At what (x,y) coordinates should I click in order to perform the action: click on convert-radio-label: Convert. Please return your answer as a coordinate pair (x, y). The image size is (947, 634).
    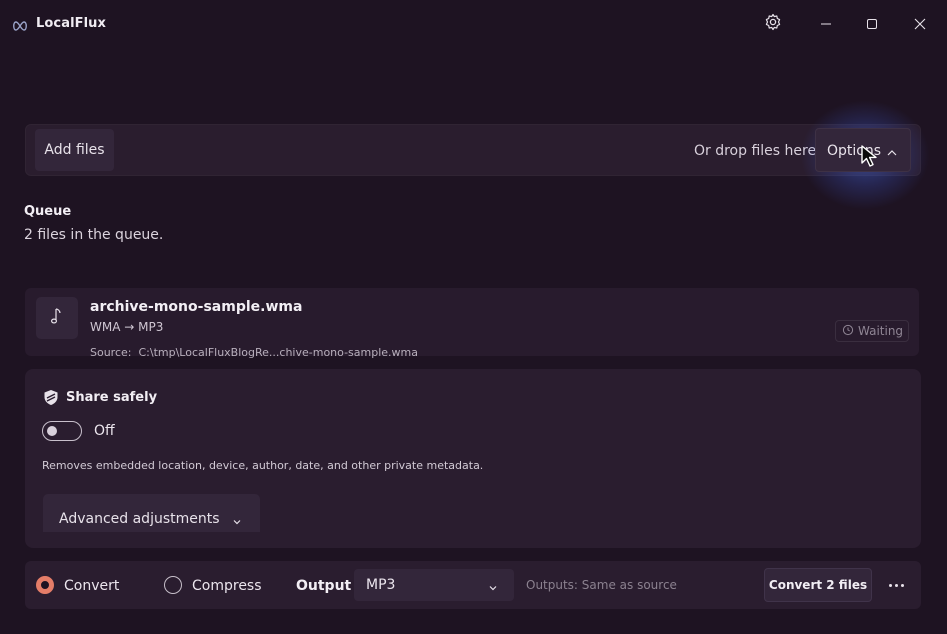
    Looking at the image, I should click on (91, 586).